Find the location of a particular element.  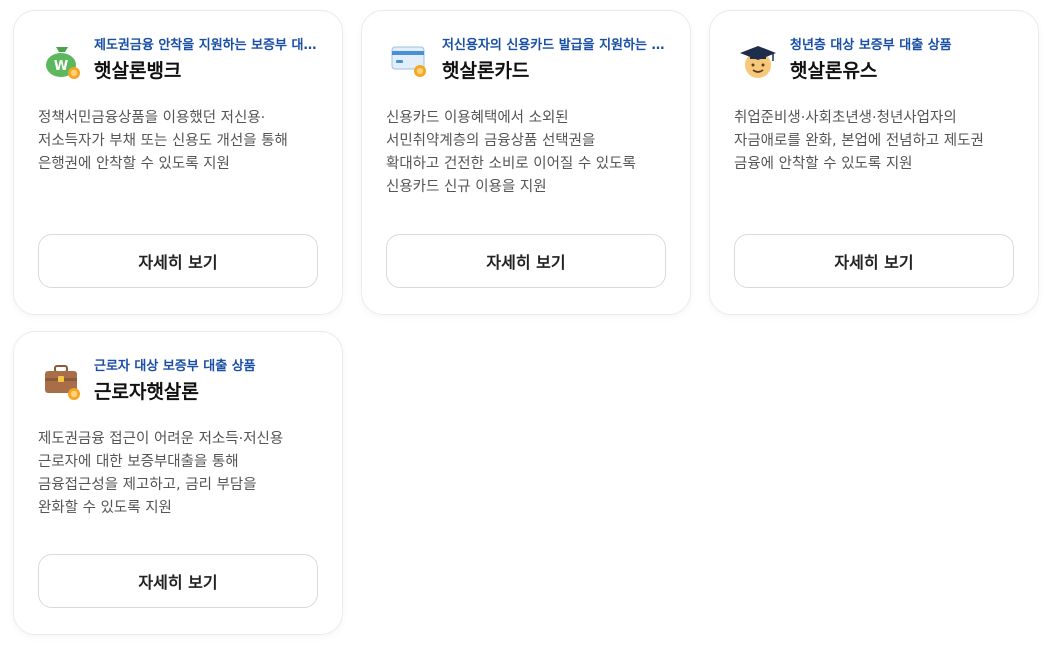

description-line: 확대하고 건전한 소비로 이어질 수 있도록 is located at coordinates (511, 164).